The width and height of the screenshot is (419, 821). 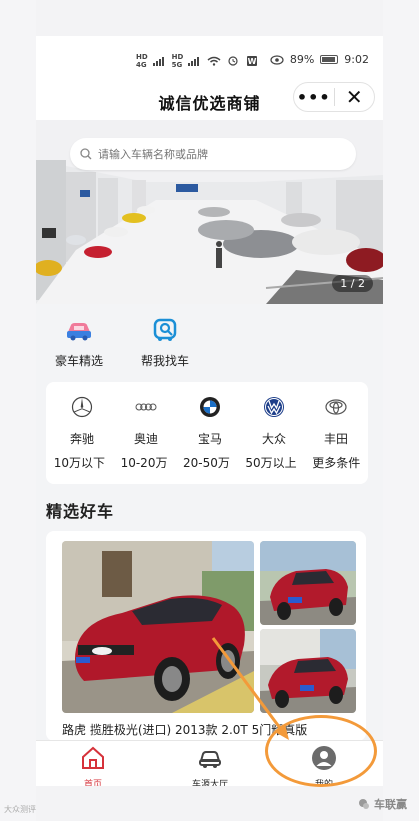 I want to click on tab-home: 首页, so click(x=93, y=765).